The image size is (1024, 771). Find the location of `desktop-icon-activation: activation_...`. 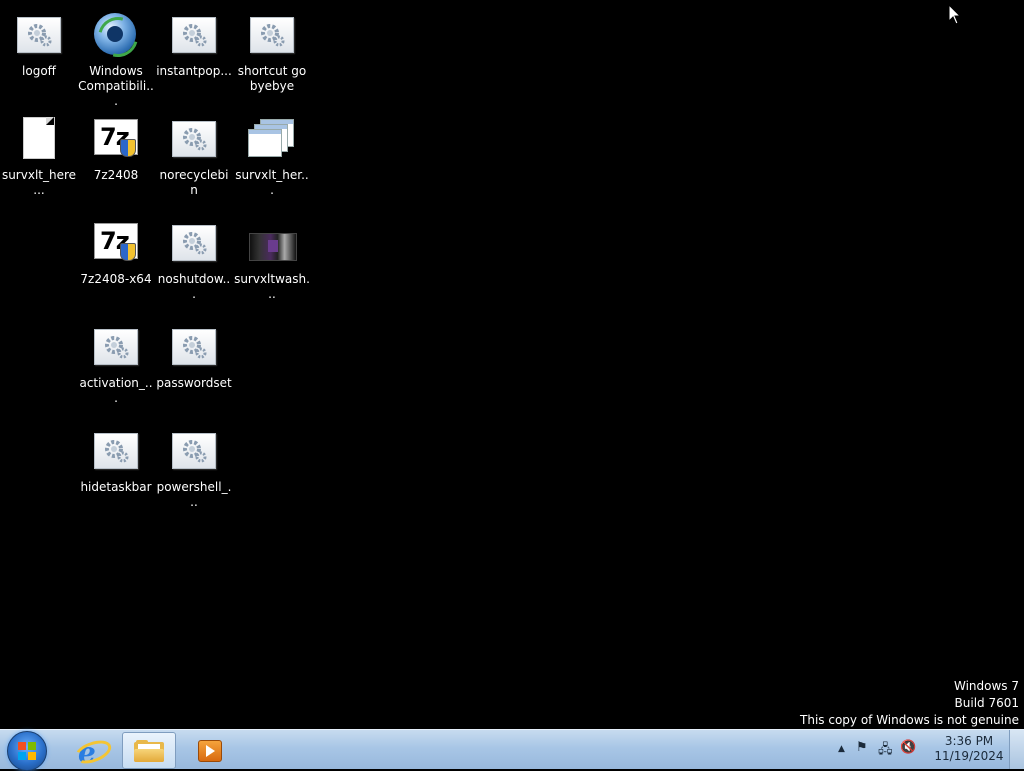

desktop-icon-activation: activation_... is located at coordinates (116, 362).